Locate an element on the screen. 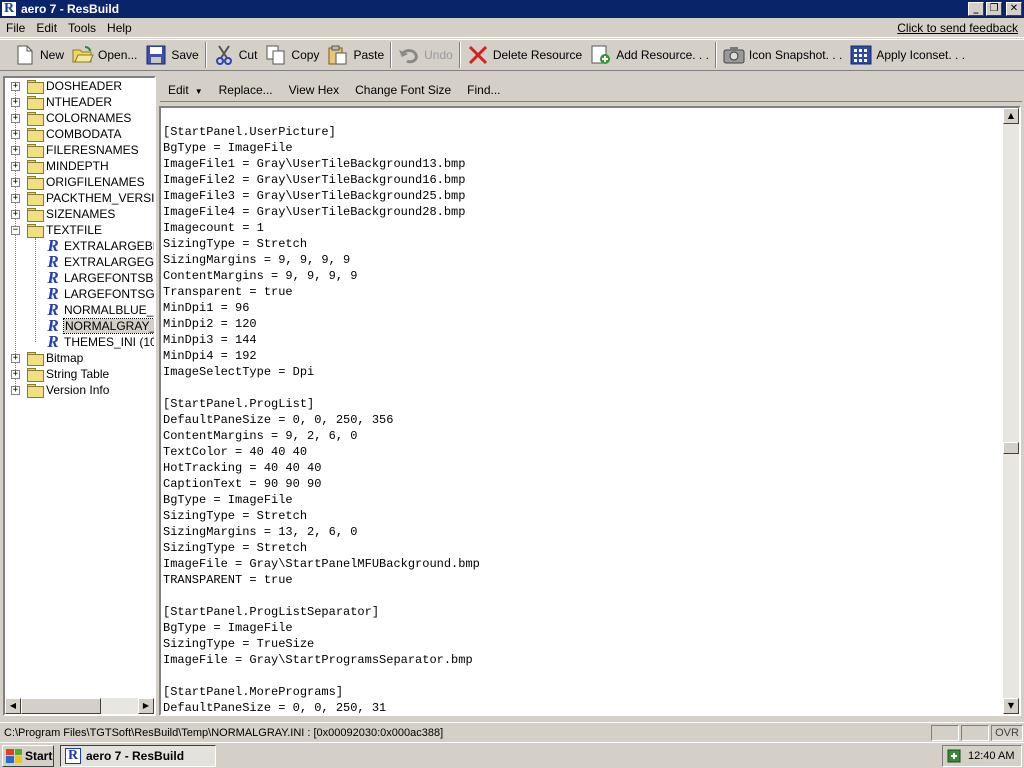 Image resolution: width=1024 pixels, height=768 pixels. tree-item-label: SIZENAMES is located at coordinates (81, 214).